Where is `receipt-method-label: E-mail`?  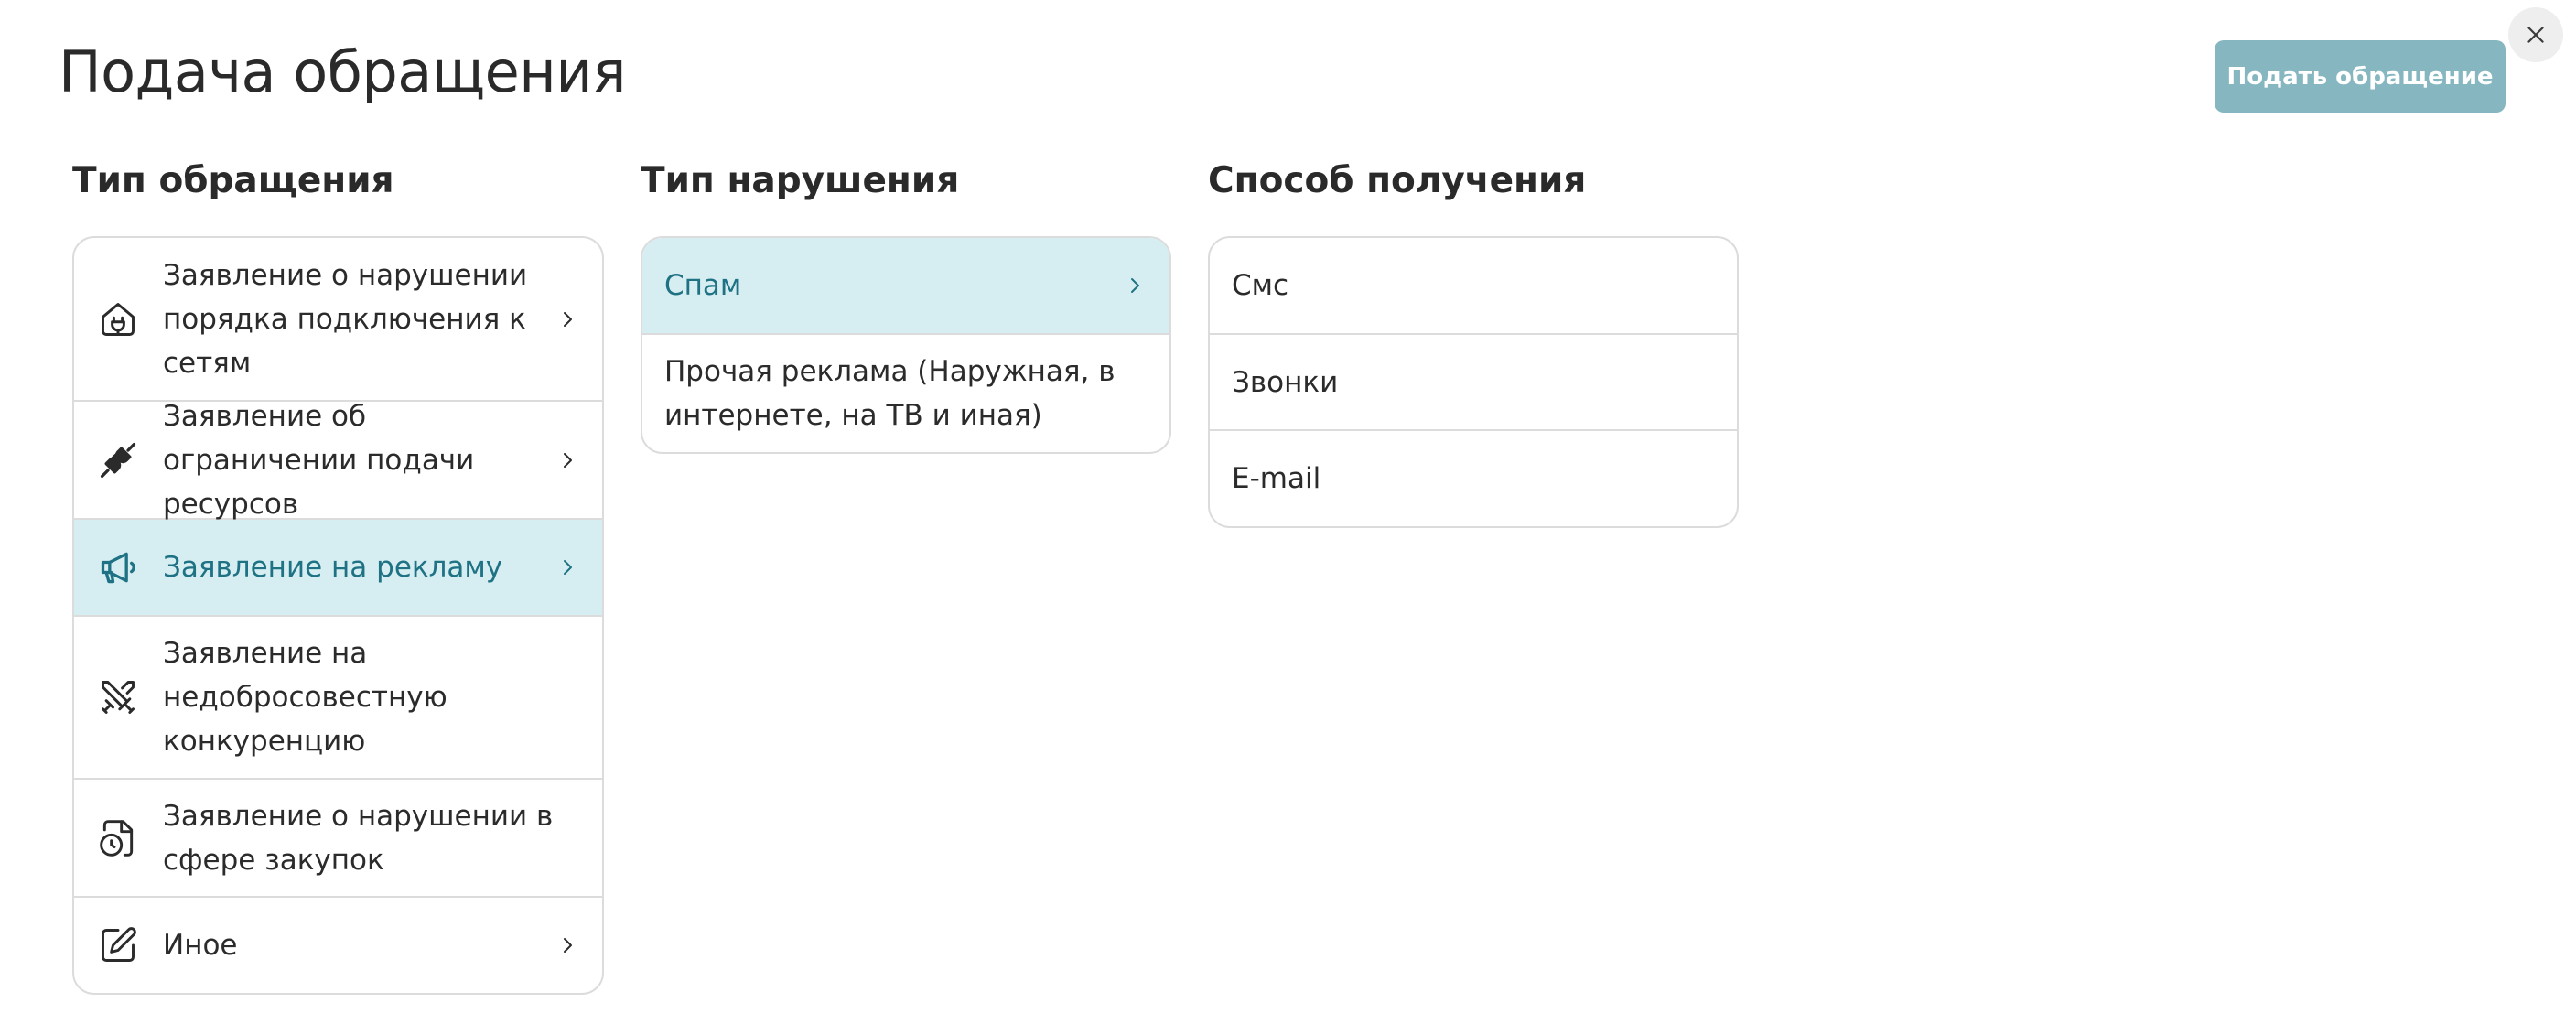
receipt-method-label: E-mail is located at coordinates (1276, 478).